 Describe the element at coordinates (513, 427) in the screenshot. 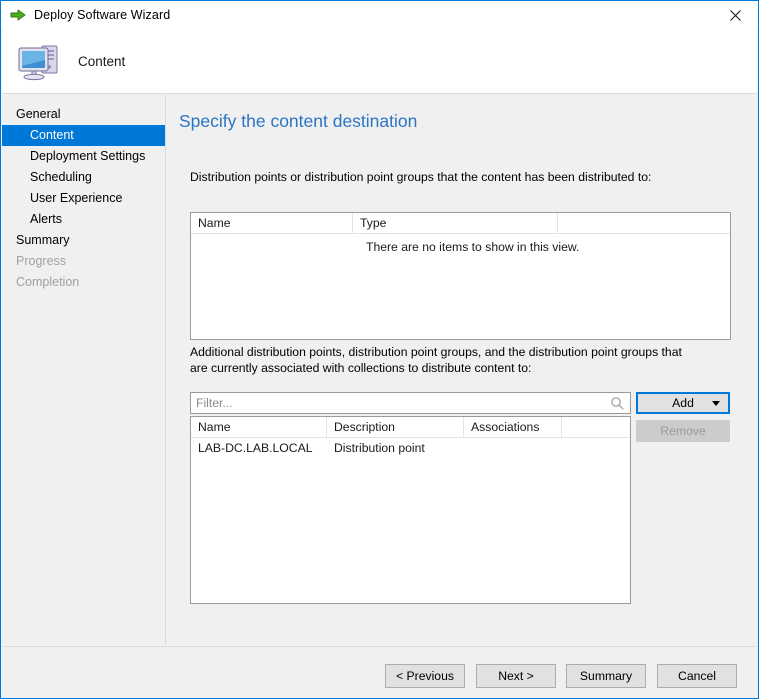

I see `column-header-associations: Associations` at that location.